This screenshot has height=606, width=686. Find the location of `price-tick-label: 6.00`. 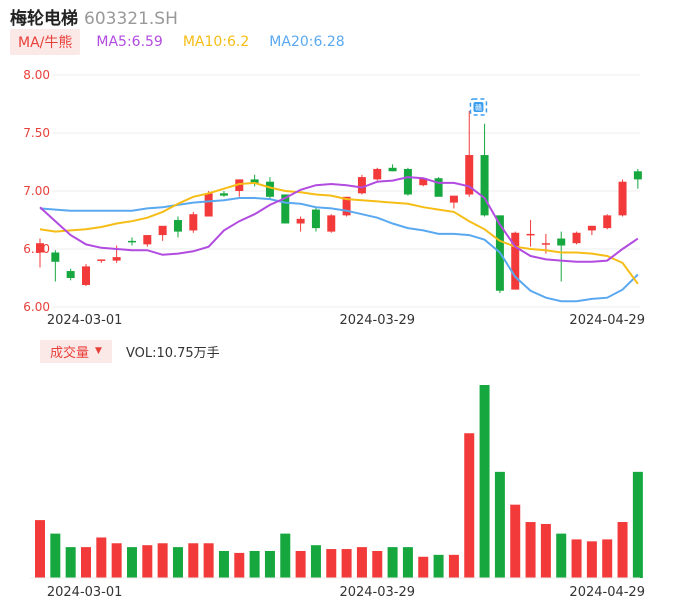

price-tick-label: 6.00 is located at coordinates (36, 307).